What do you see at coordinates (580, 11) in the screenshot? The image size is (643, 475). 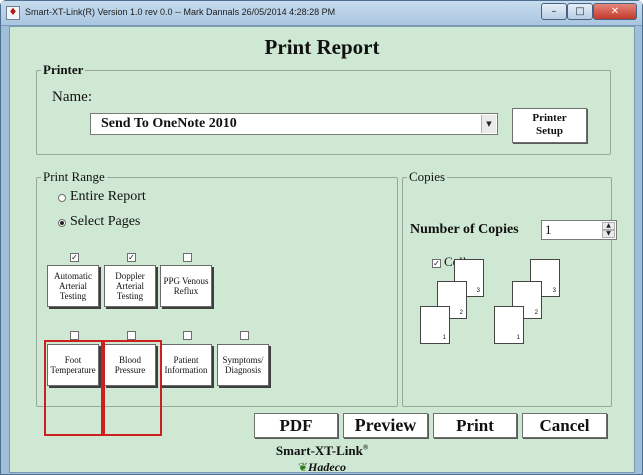 I see `maximize-button: □` at bounding box center [580, 11].